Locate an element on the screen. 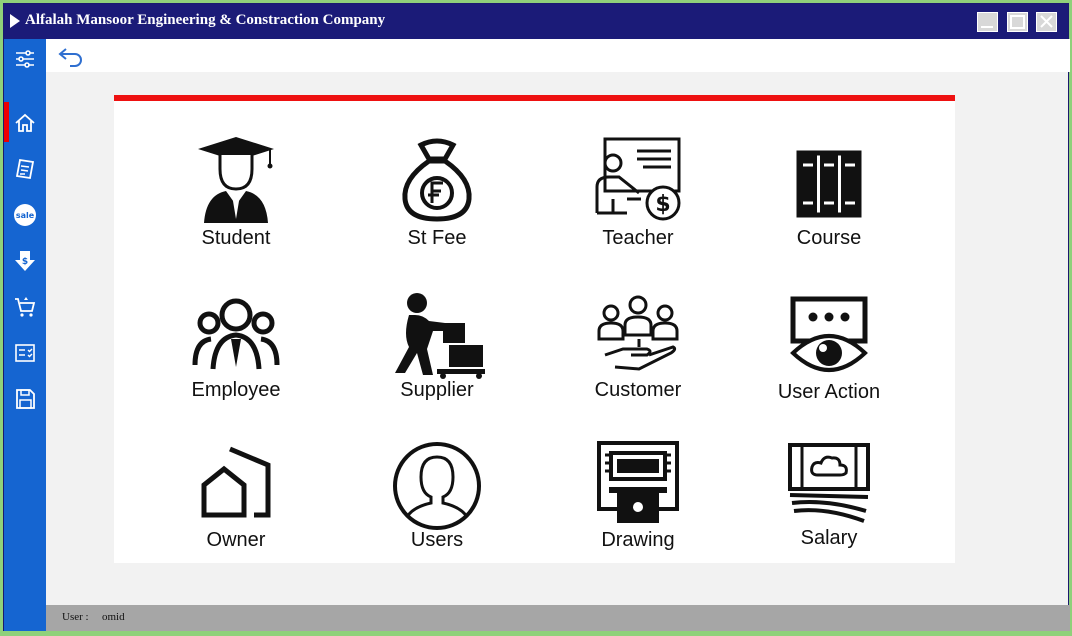  user-value: omid is located at coordinates (113, 617).